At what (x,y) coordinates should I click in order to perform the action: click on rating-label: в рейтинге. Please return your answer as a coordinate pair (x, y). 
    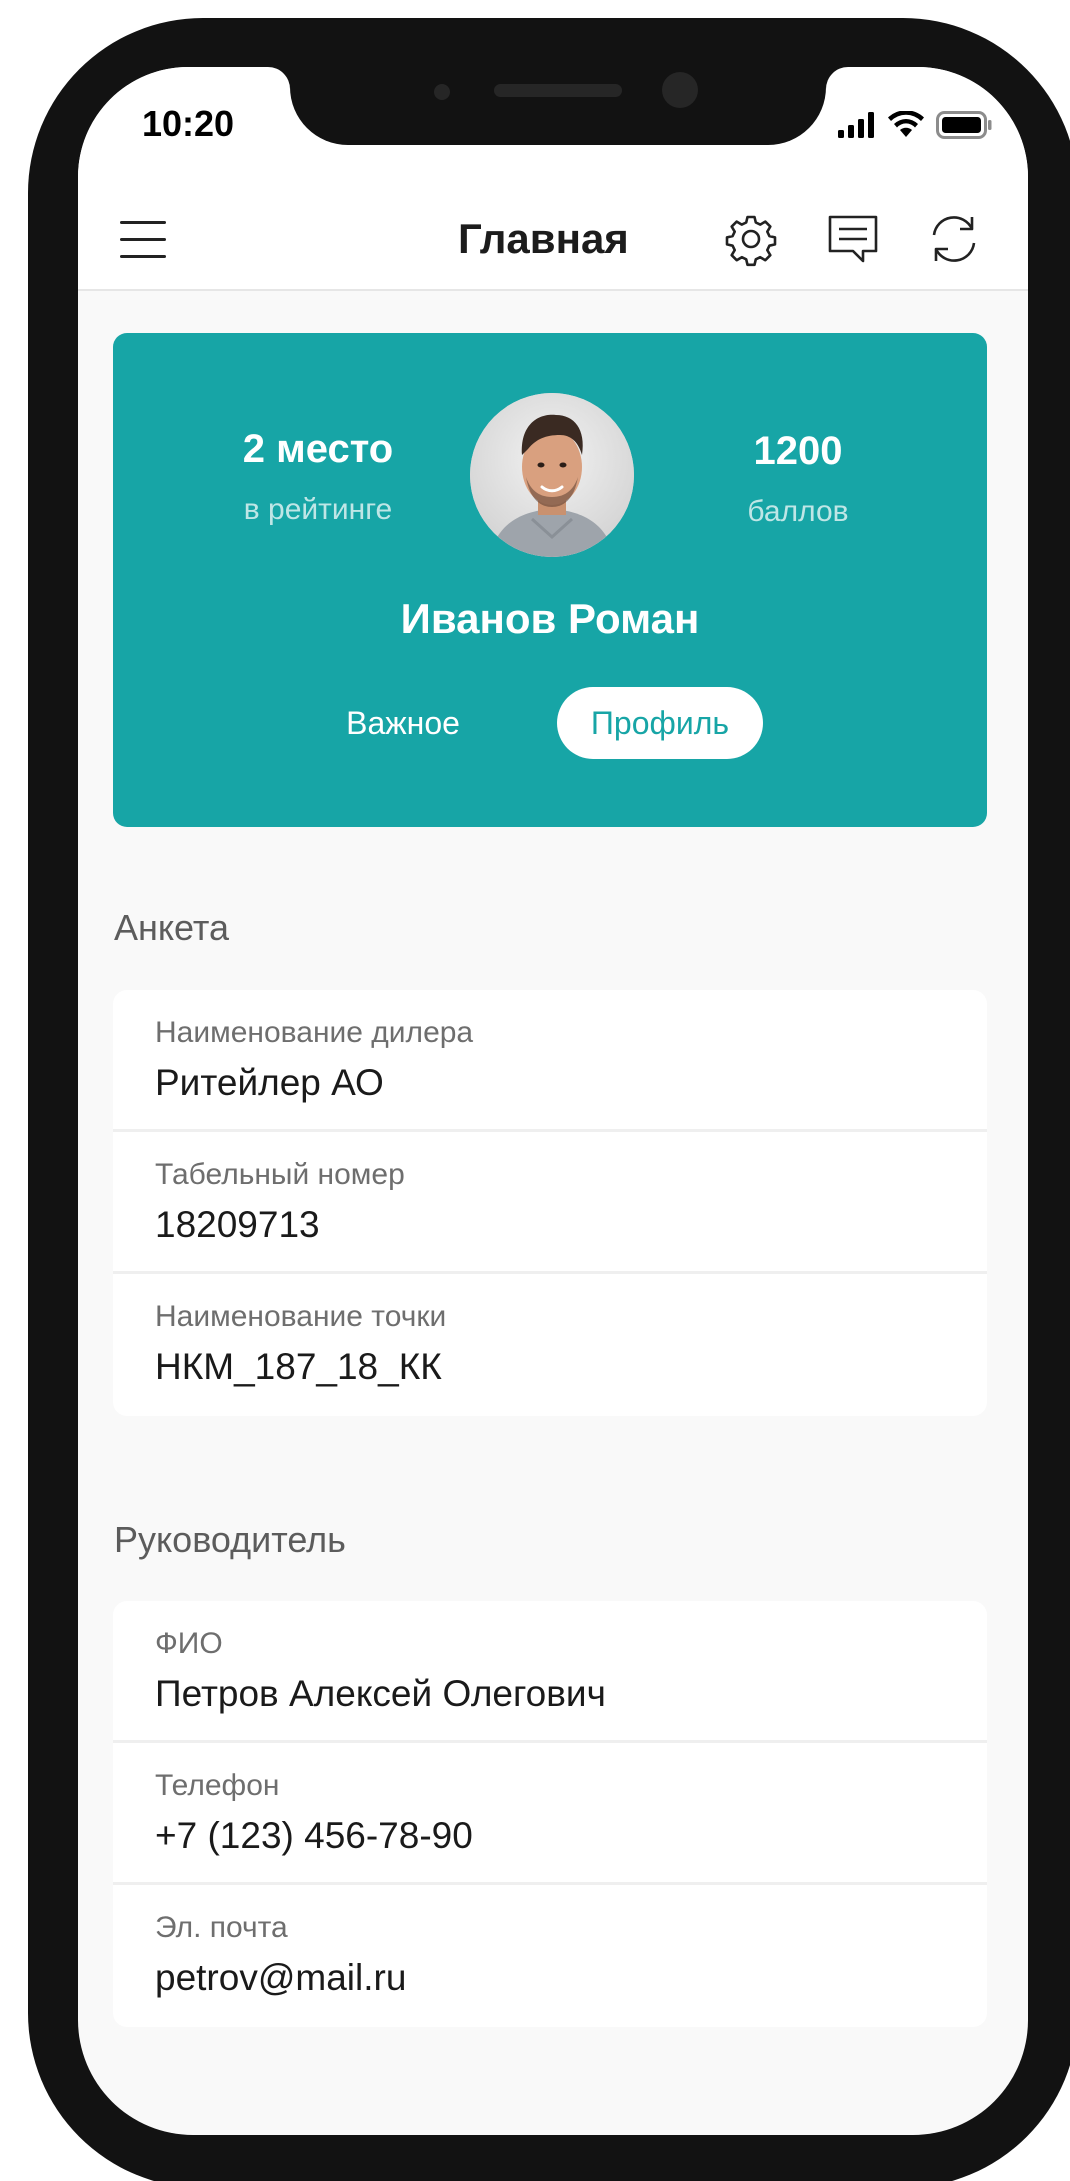
    Looking at the image, I should click on (318, 509).